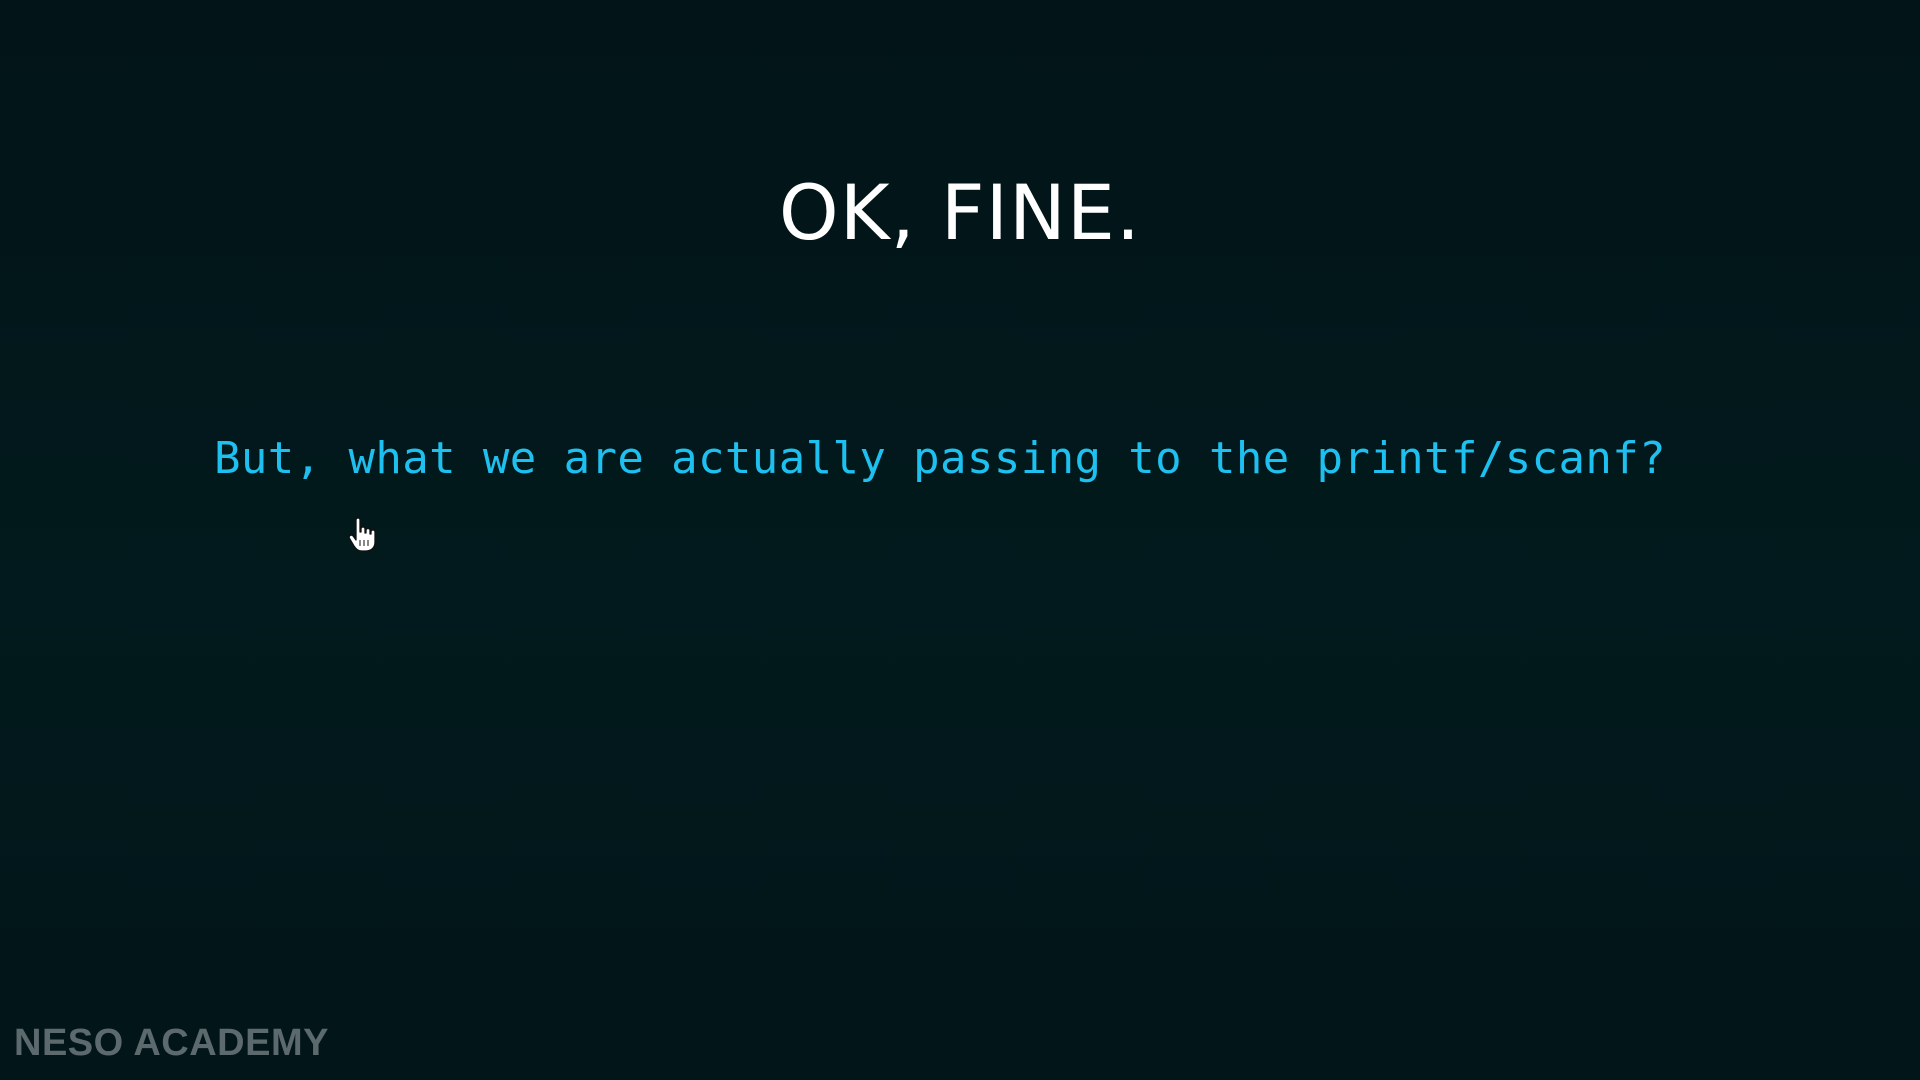 The height and width of the screenshot is (1080, 1920). What do you see at coordinates (960, 212) in the screenshot?
I see `slide-title: OK, FINE.` at bounding box center [960, 212].